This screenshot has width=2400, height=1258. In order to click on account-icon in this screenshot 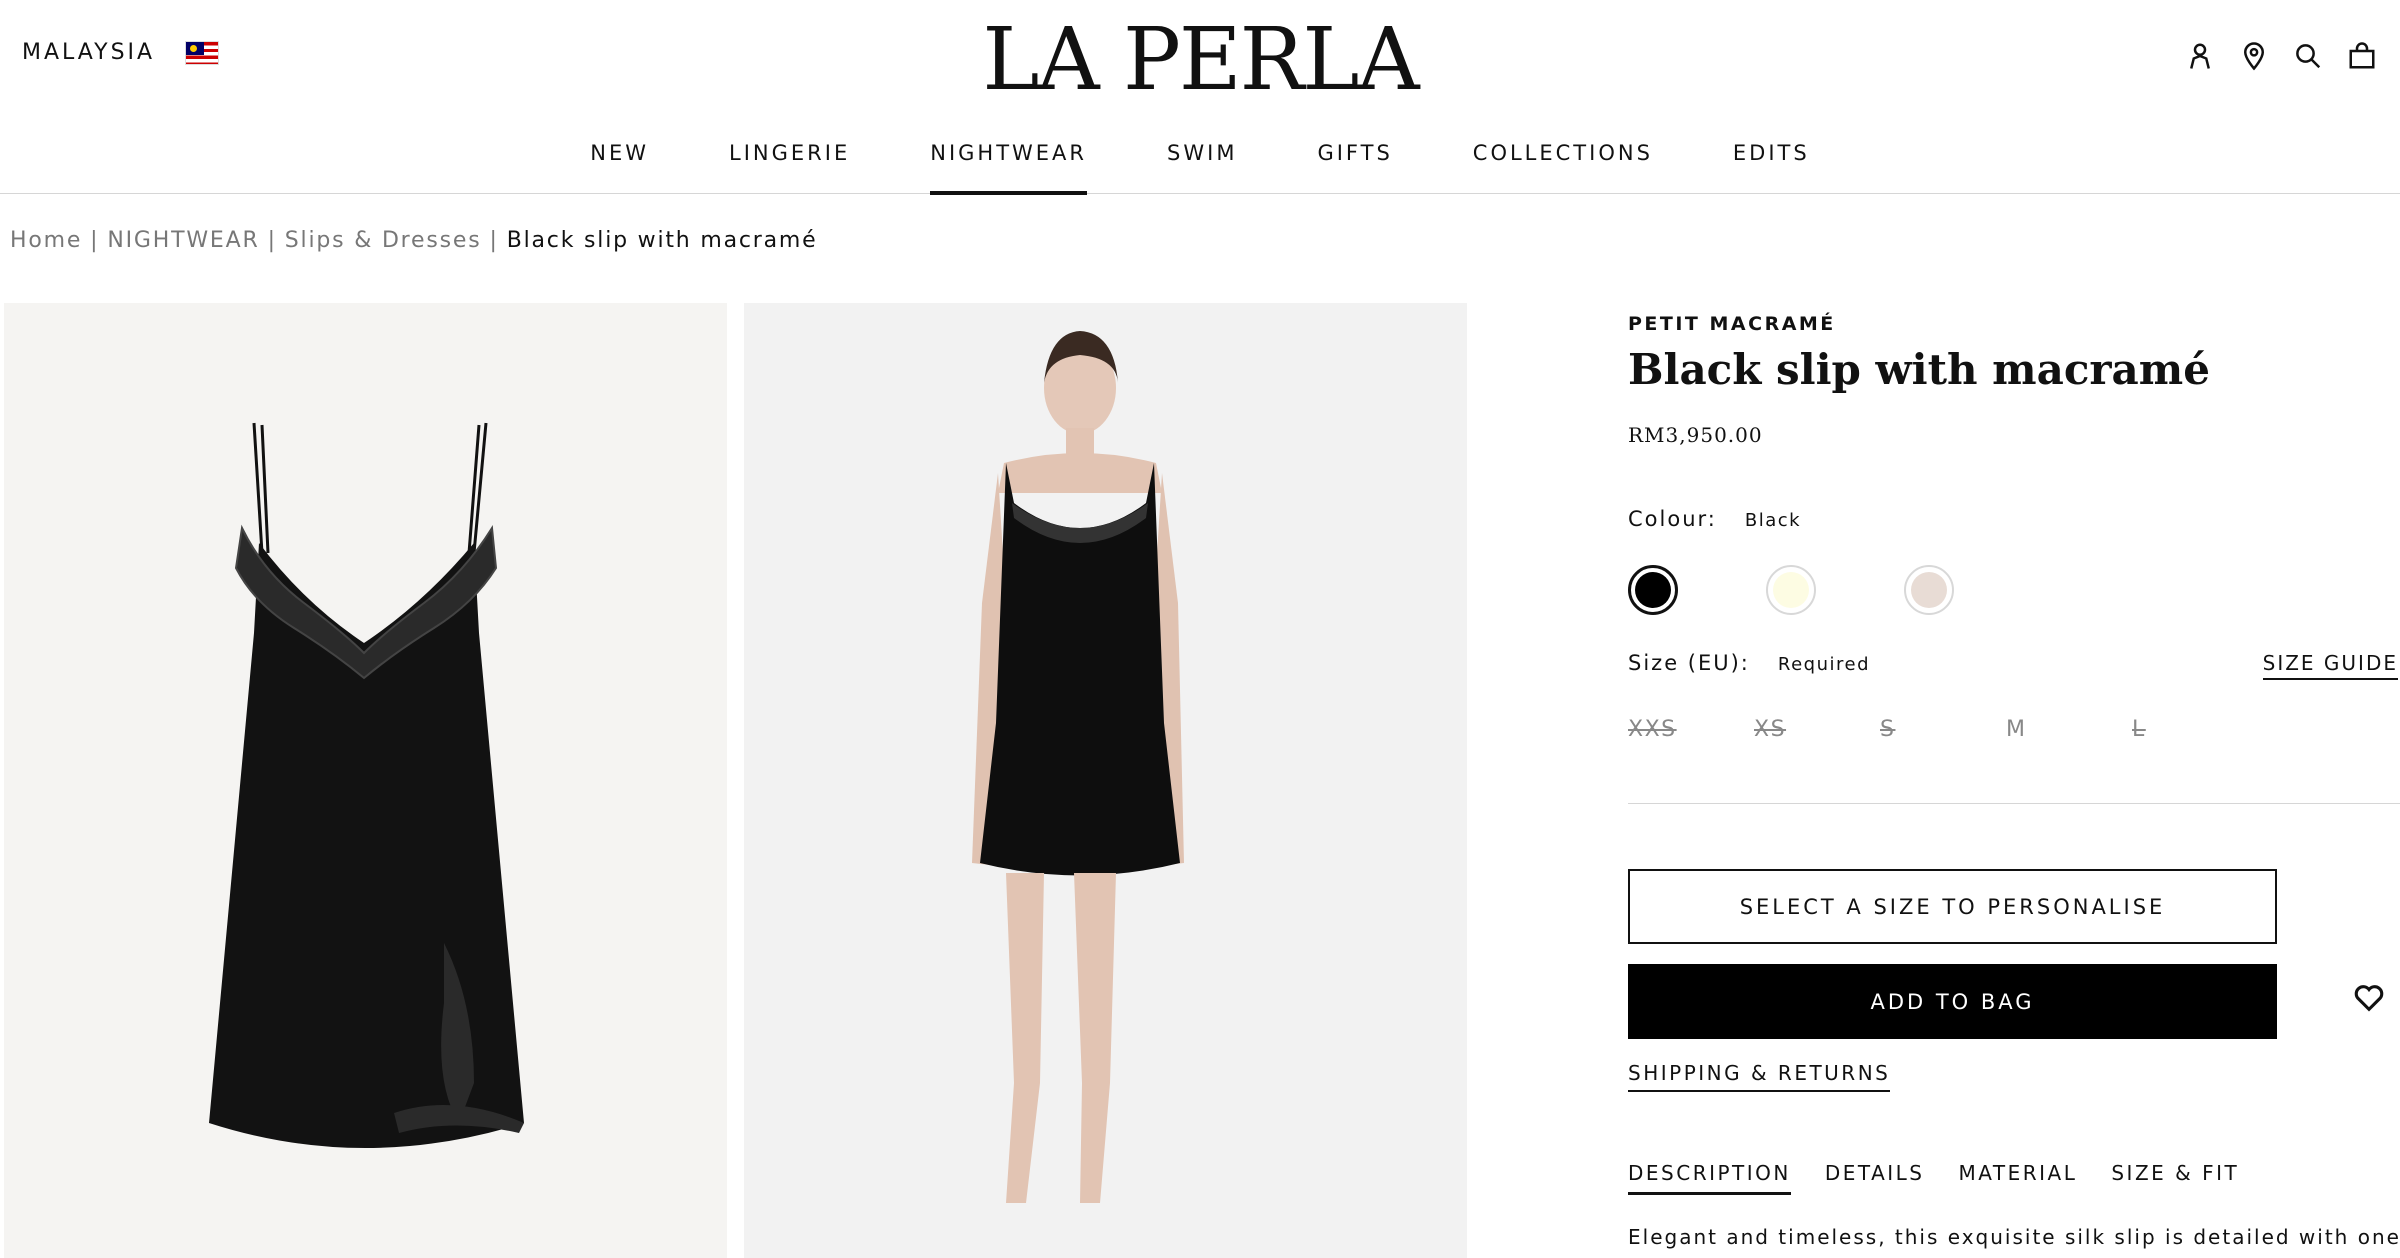, I will do `click(2200, 56)`.